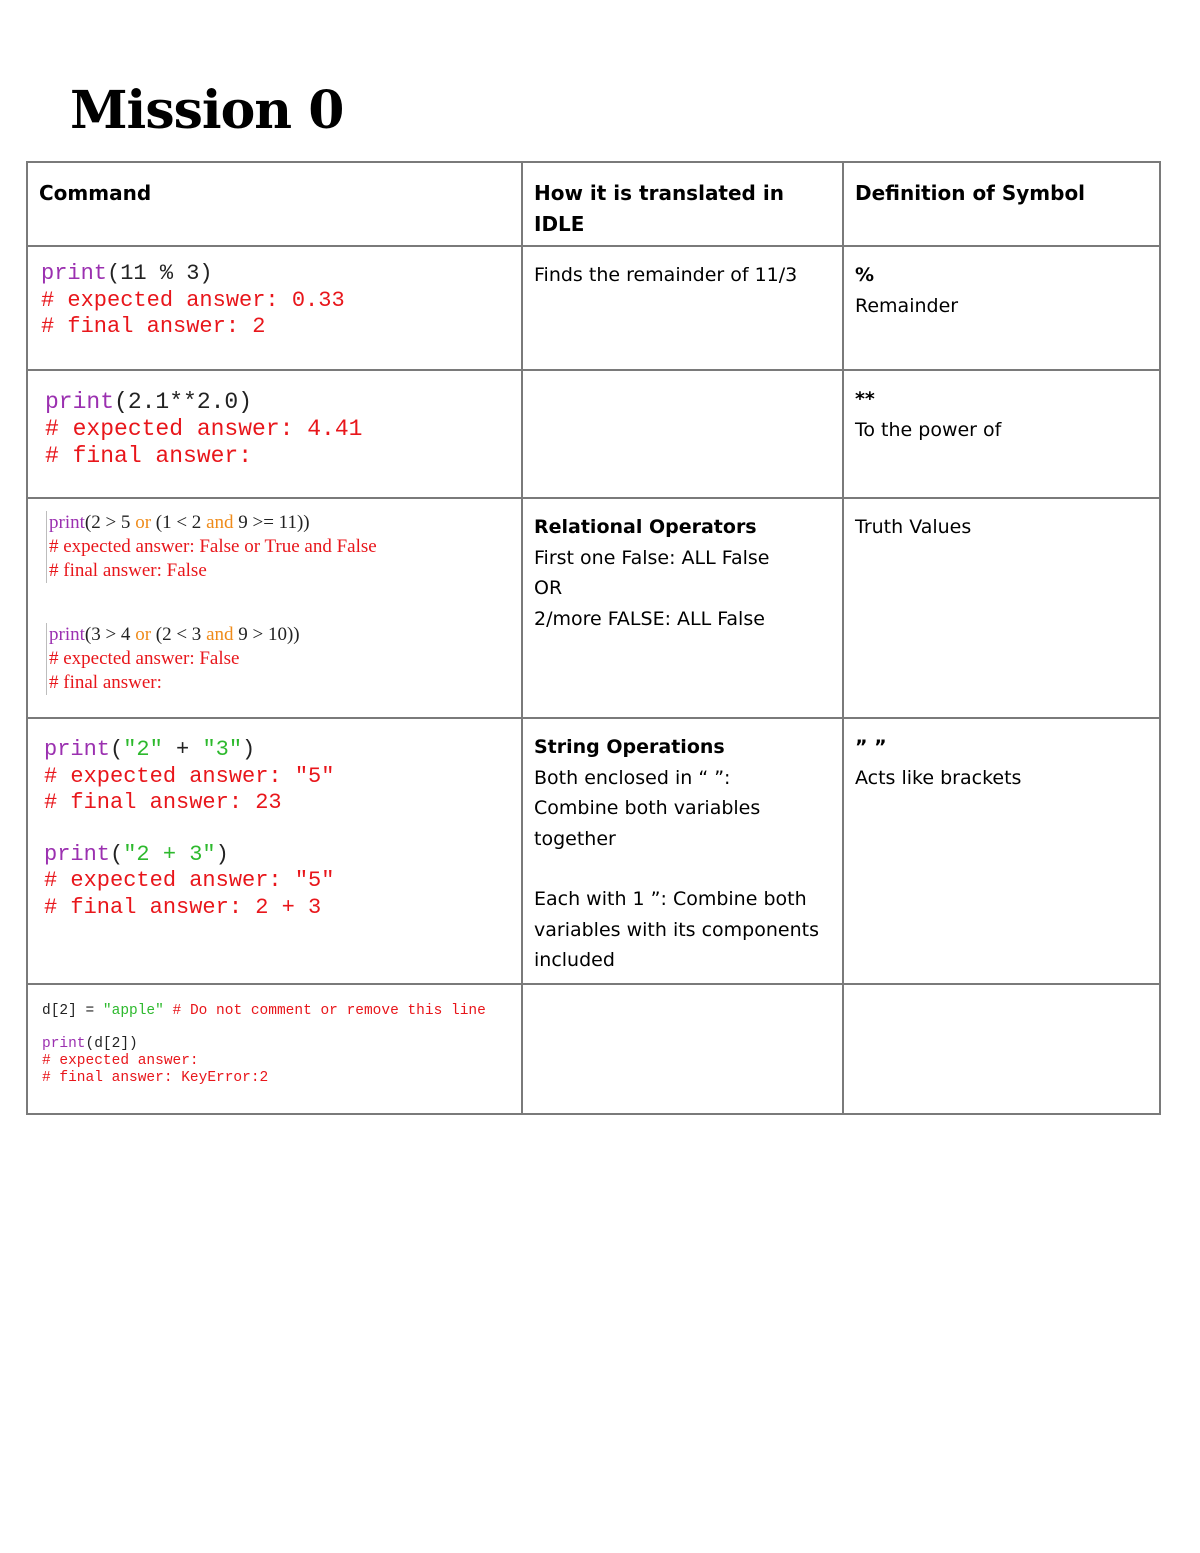 The image size is (1200, 1553). What do you see at coordinates (281, 1044) in the screenshot?
I see `code-line: print(d[2])` at bounding box center [281, 1044].